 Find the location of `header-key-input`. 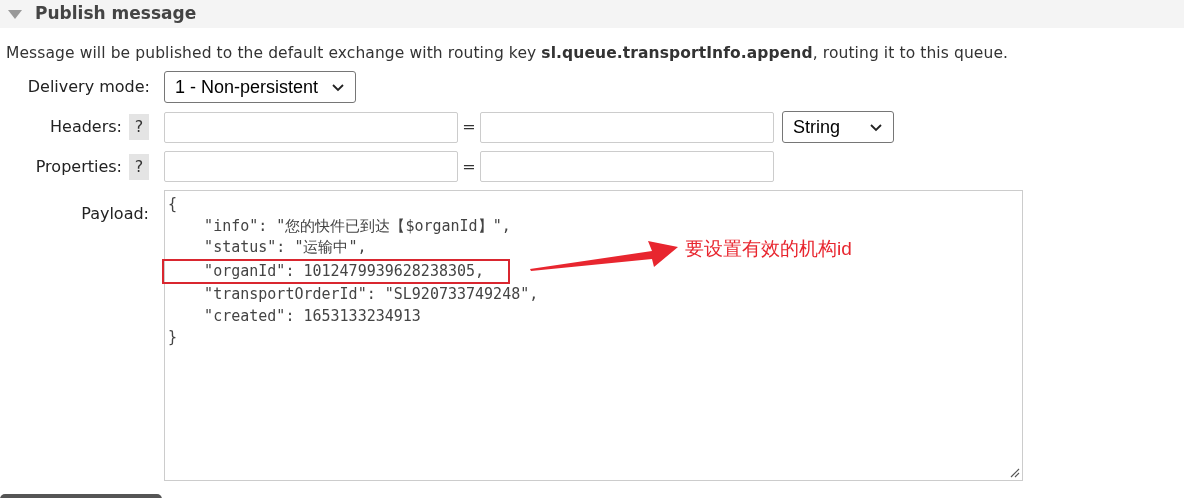

header-key-input is located at coordinates (311, 127).